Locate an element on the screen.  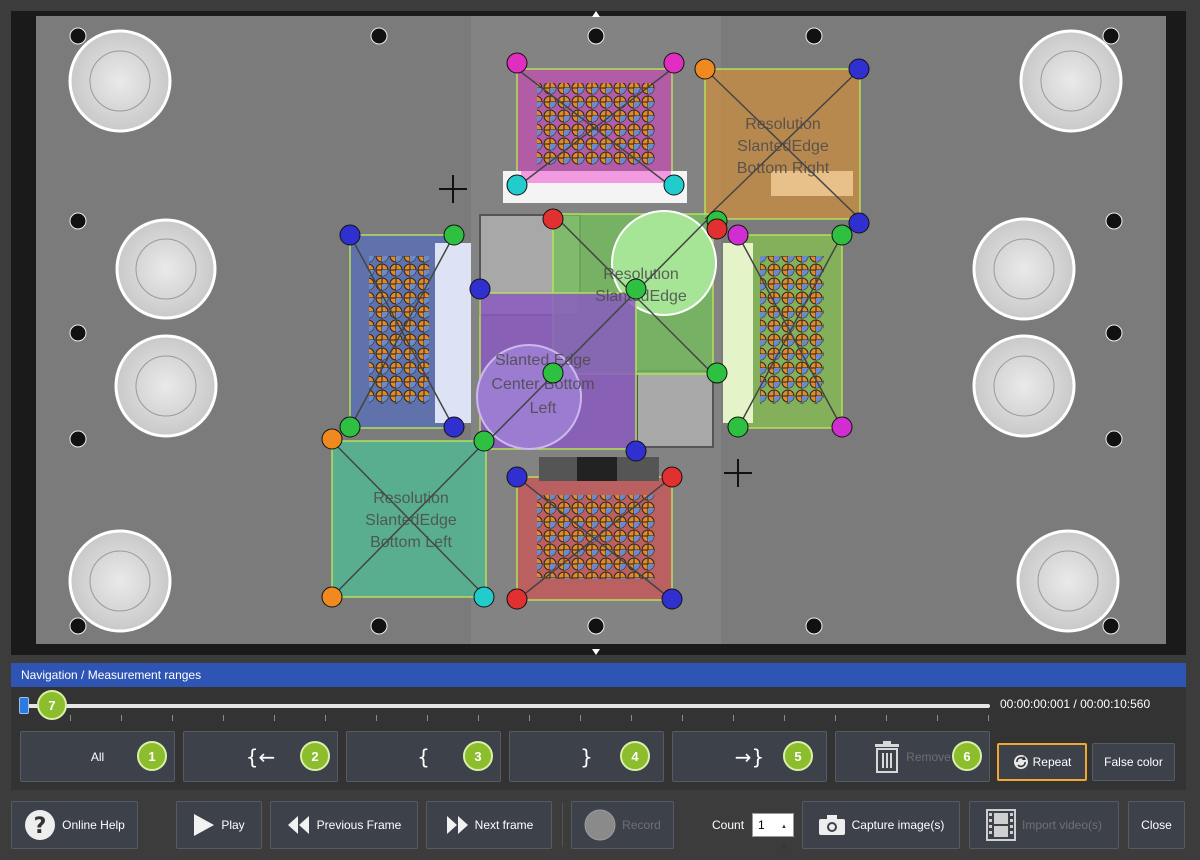
capture-images-label: Capture image(s) is located at coordinates (898, 825).